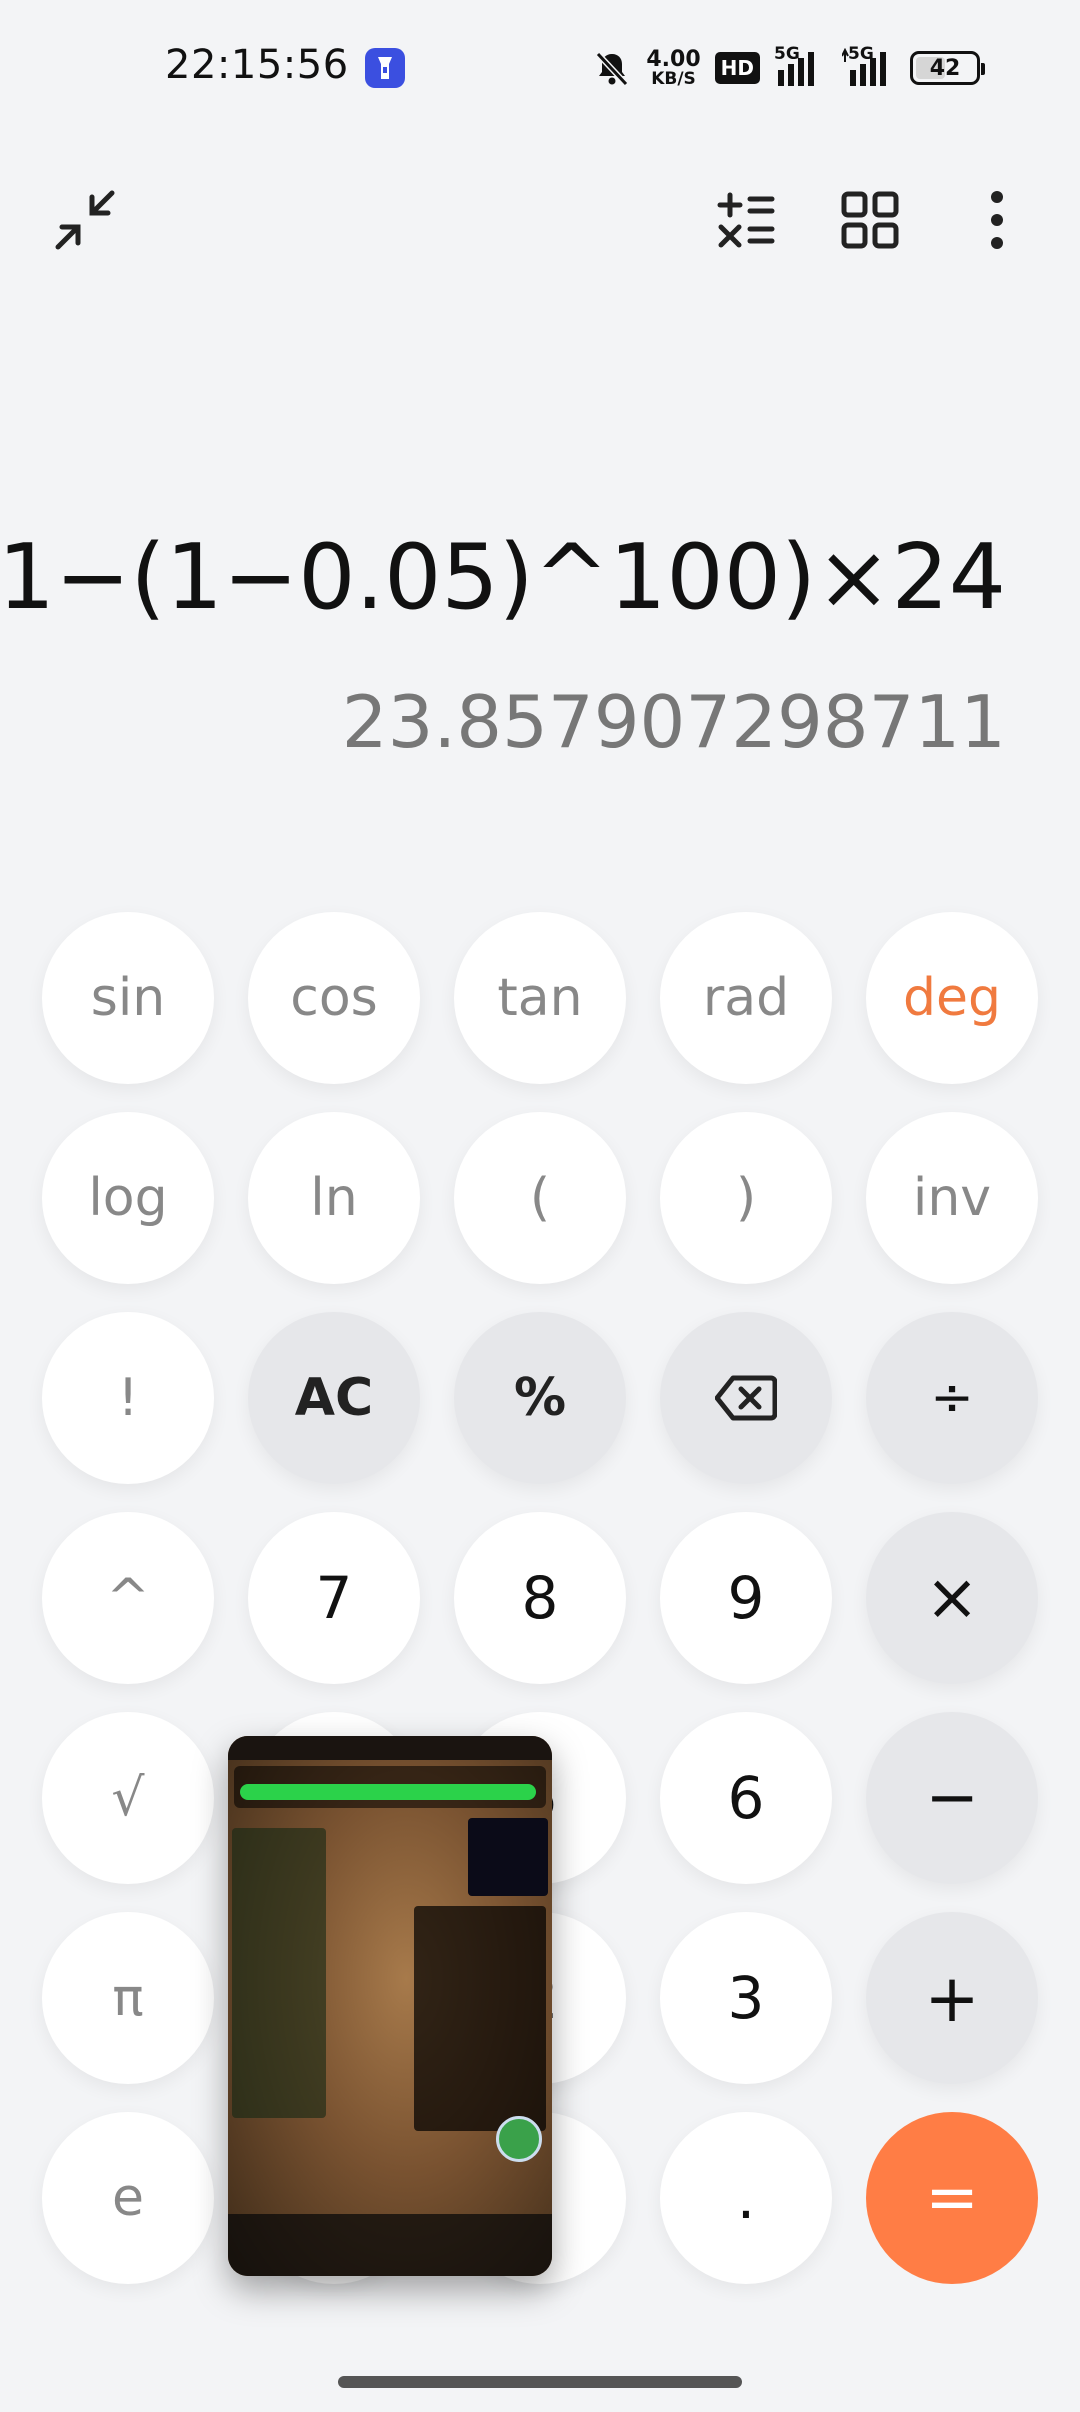 The width and height of the screenshot is (1080, 2412). Describe the element at coordinates (334, 1198) in the screenshot. I see `ln-key: ln` at that location.